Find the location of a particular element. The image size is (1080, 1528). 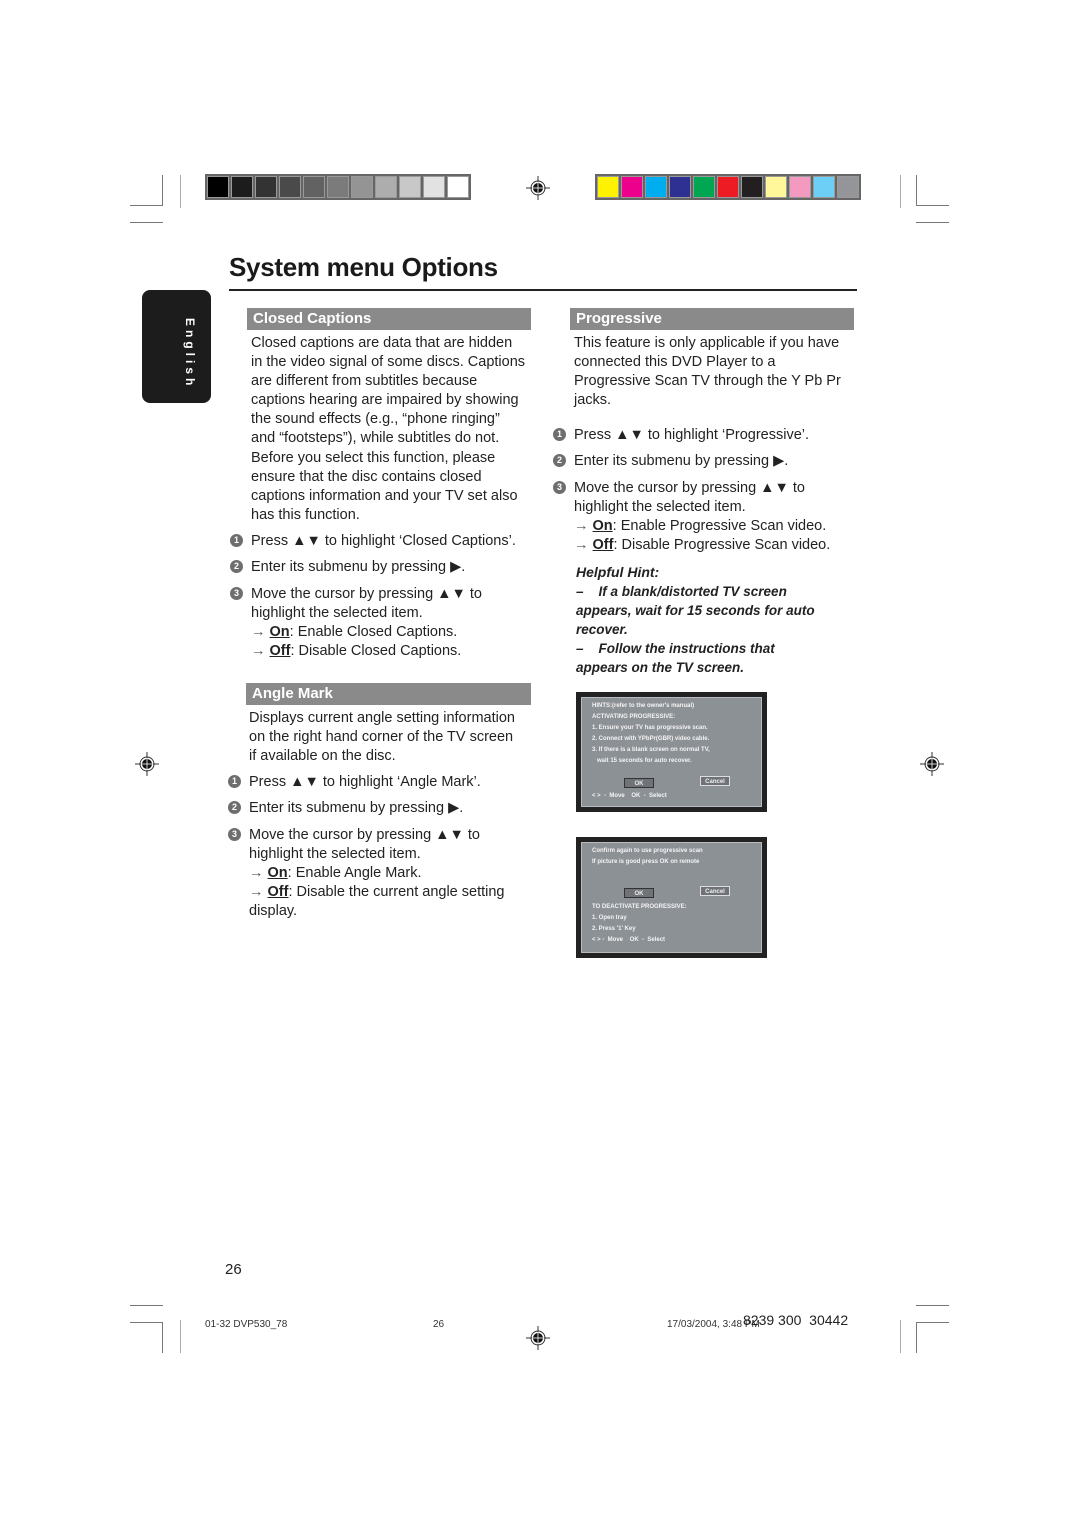

helpful-hint-title: Helpful Hint: is located at coordinates (618, 572).